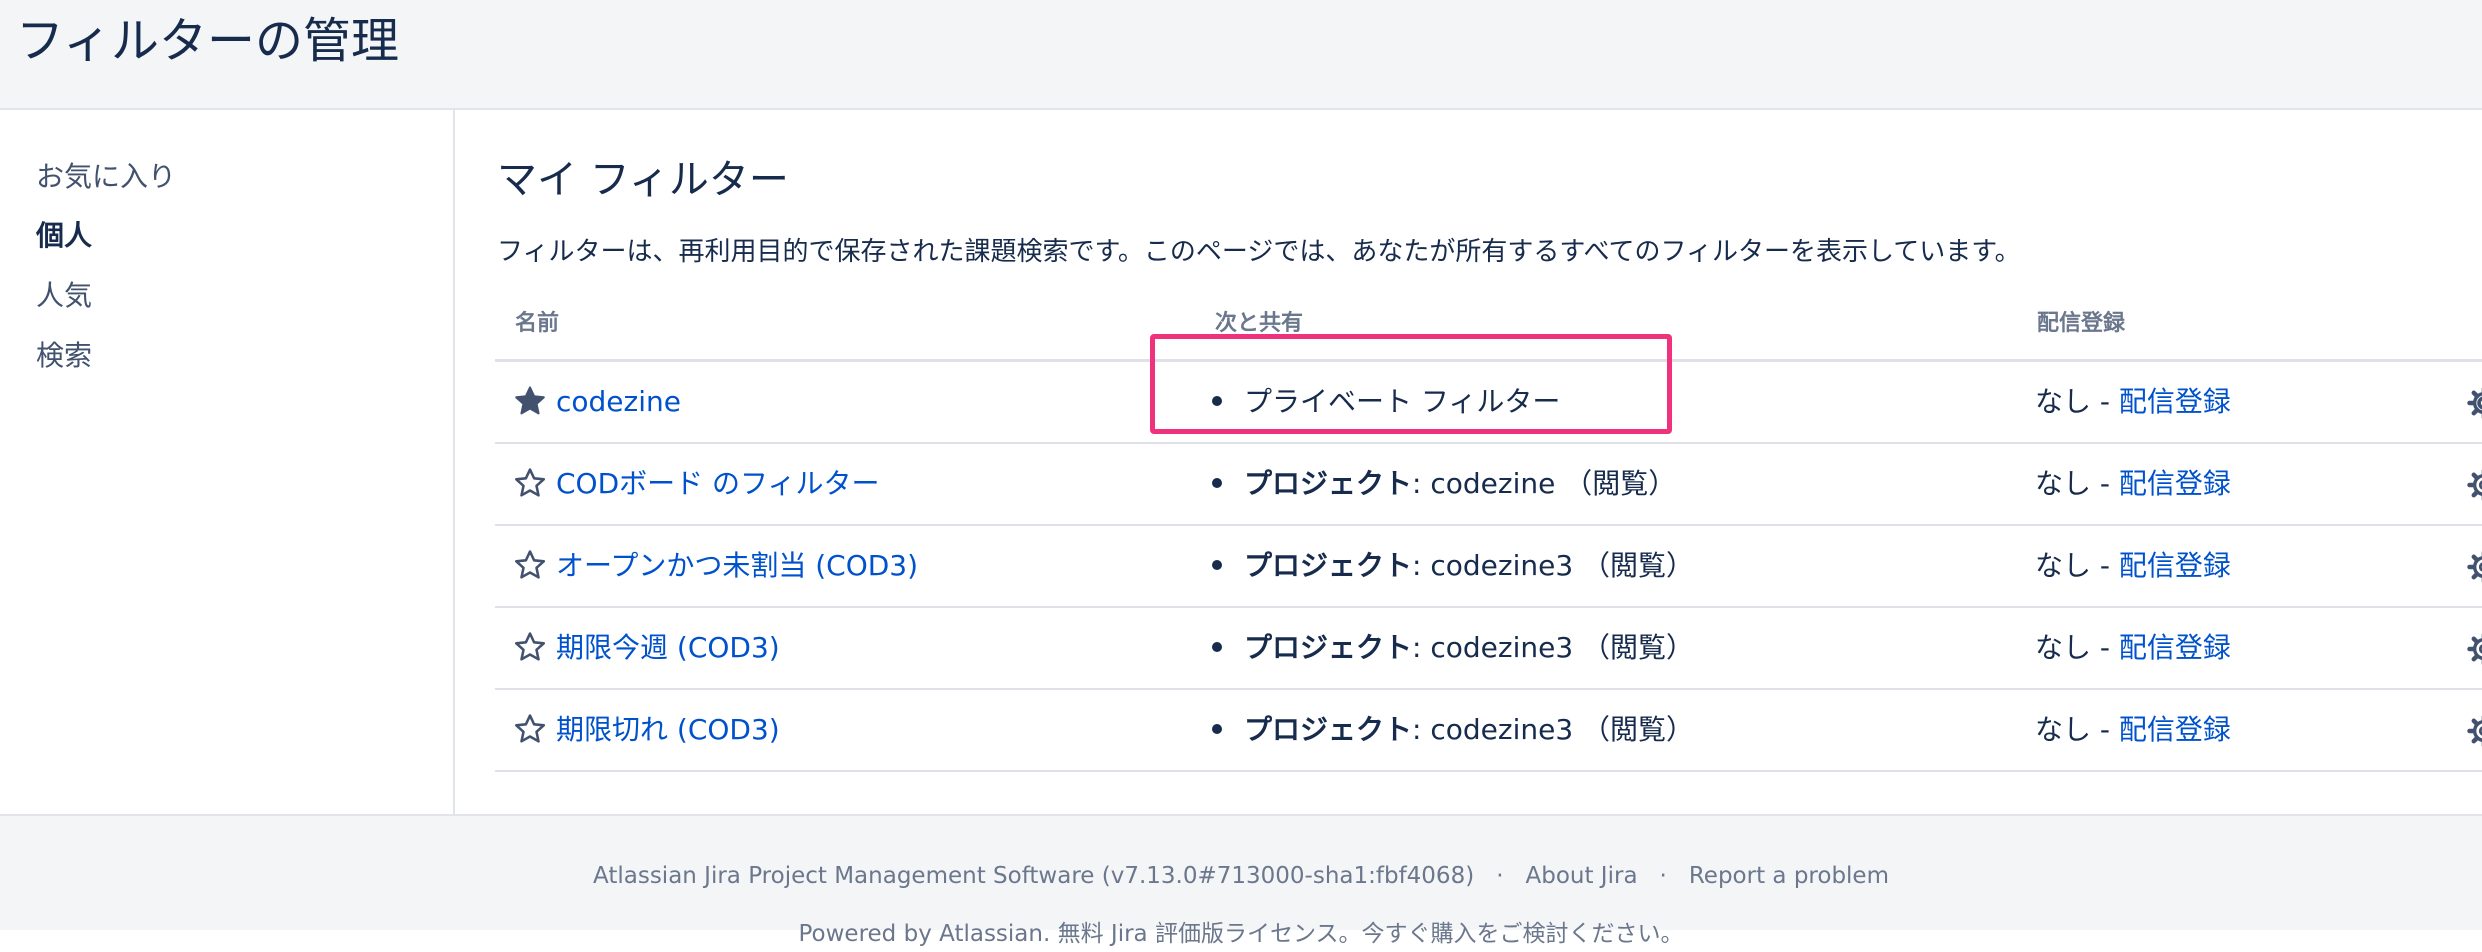  Describe the element at coordinates (668, 648) in the screenshot. I see `filter-name-link: 期限今週 (COD3)` at that location.